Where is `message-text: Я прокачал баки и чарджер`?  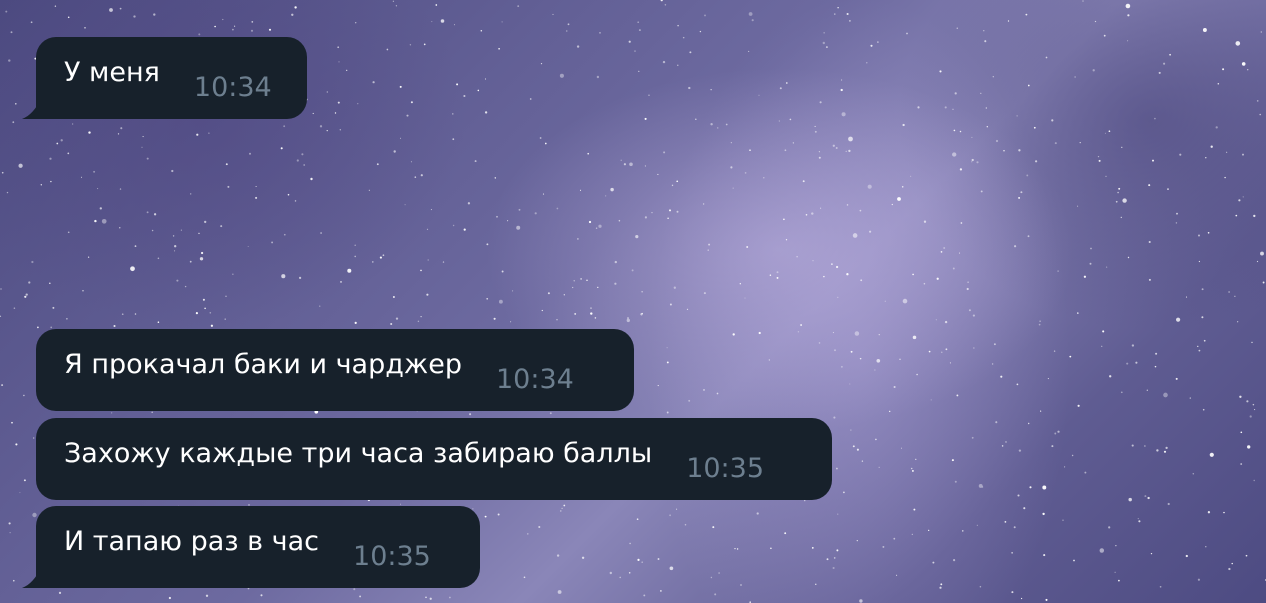 message-text: Я прокачал баки и чарджер is located at coordinates (263, 364).